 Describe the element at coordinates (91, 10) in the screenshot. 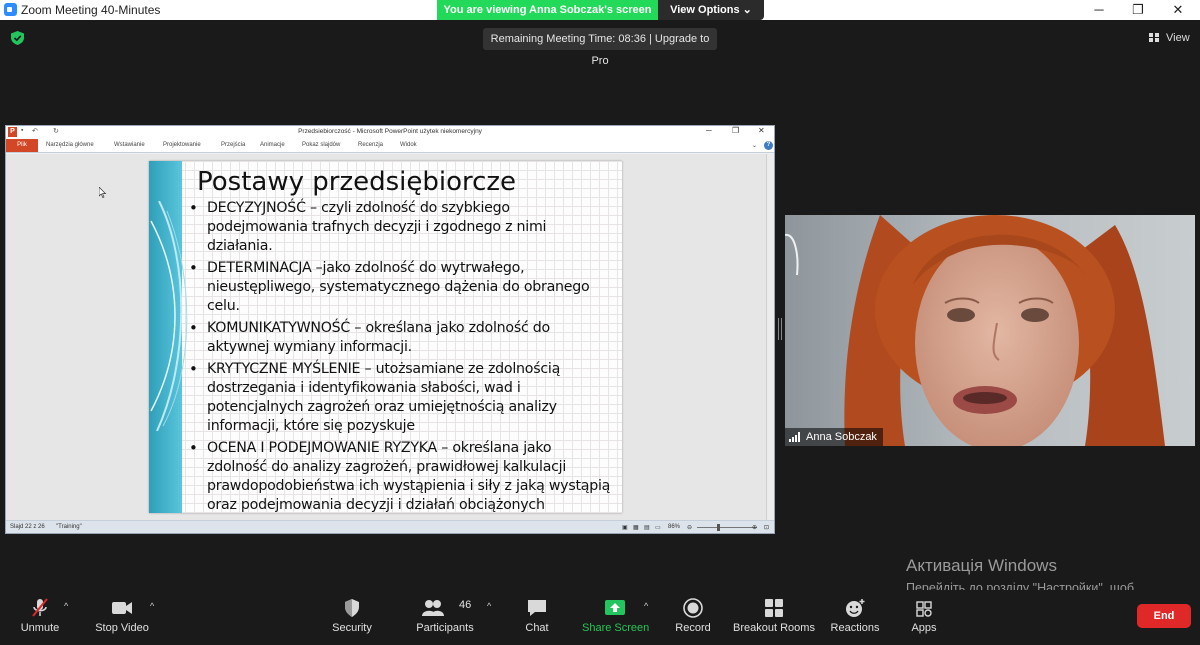

I see `window-title: Zoom Meeting 40-Minutes` at that location.